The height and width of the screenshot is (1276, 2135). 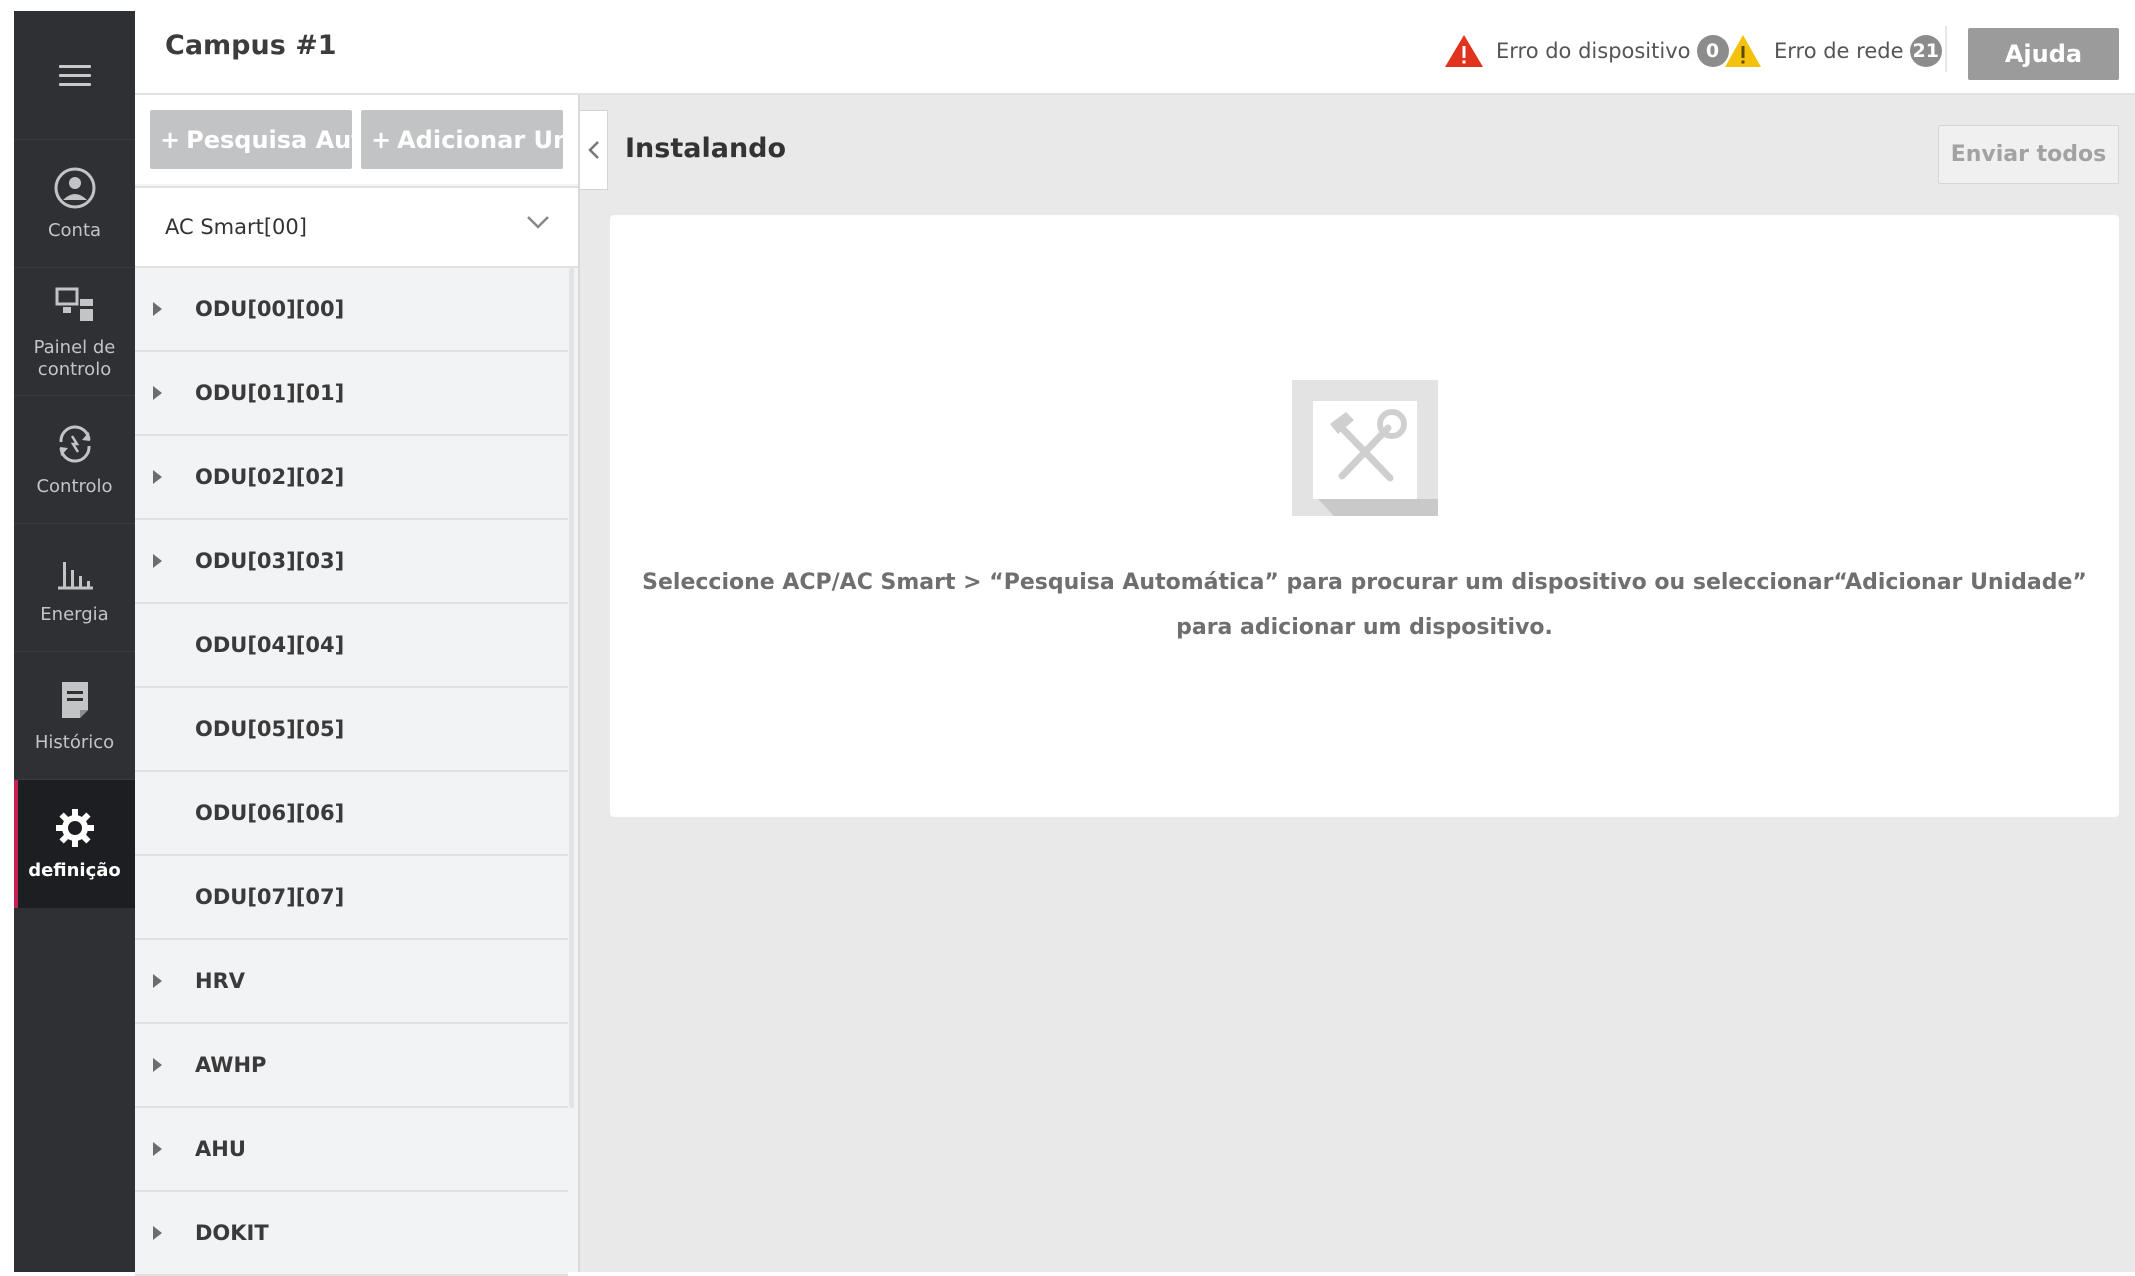 I want to click on sidebar-item-history: Histórico, so click(x=74, y=715).